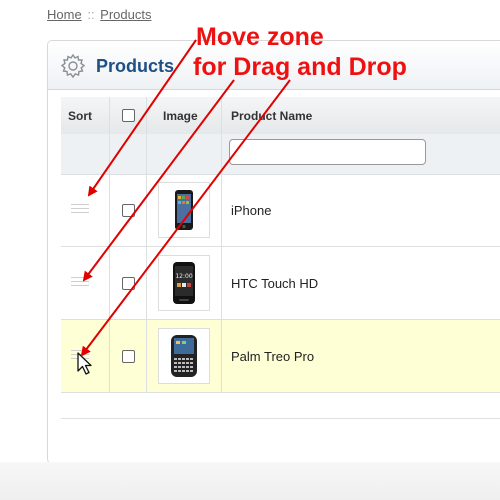  Describe the element at coordinates (180, 116) in the screenshot. I see `image-column-label: Image` at that location.